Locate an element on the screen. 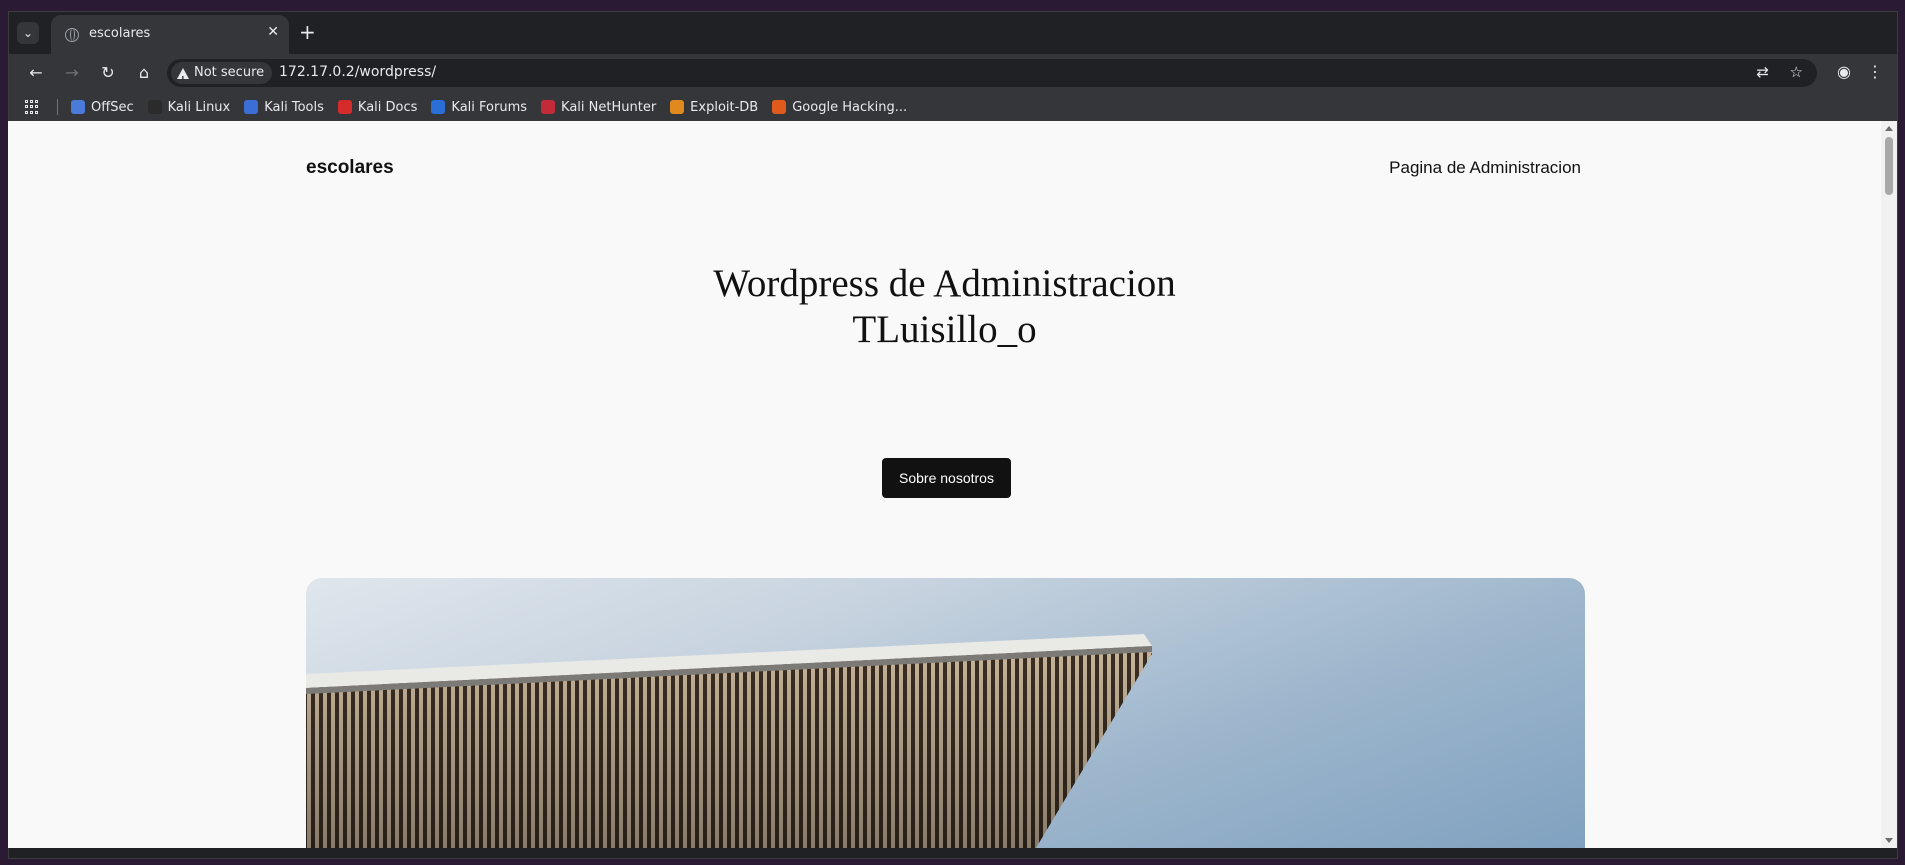 The width and height of the screenshot is (1905, 865). close-icon: ✕ is located at coordinates (273, 32).